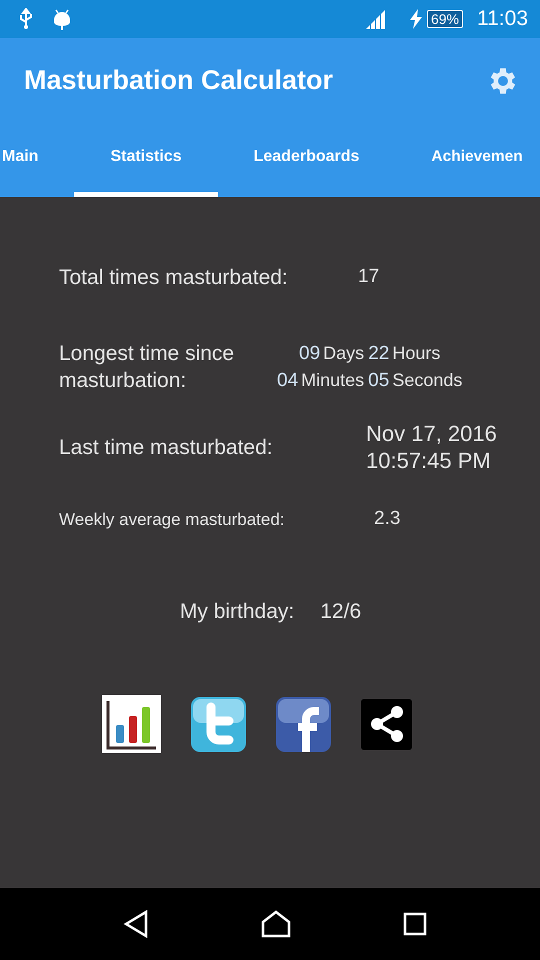  I want to click on battery-level: 69%, so click(444, 19).